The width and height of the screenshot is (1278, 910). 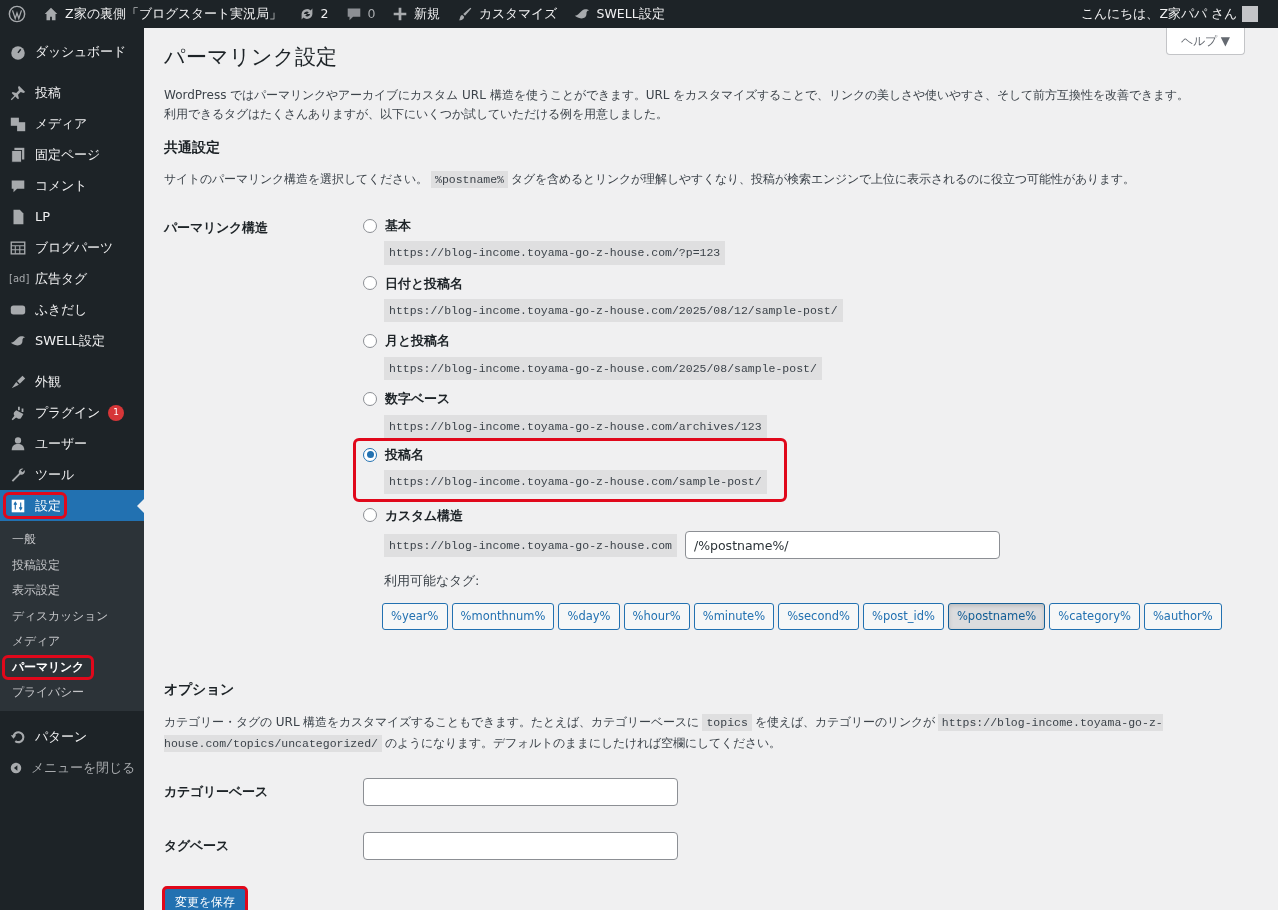 I want to click on admin-bar-link: 新規, so click(x=416, y=14).